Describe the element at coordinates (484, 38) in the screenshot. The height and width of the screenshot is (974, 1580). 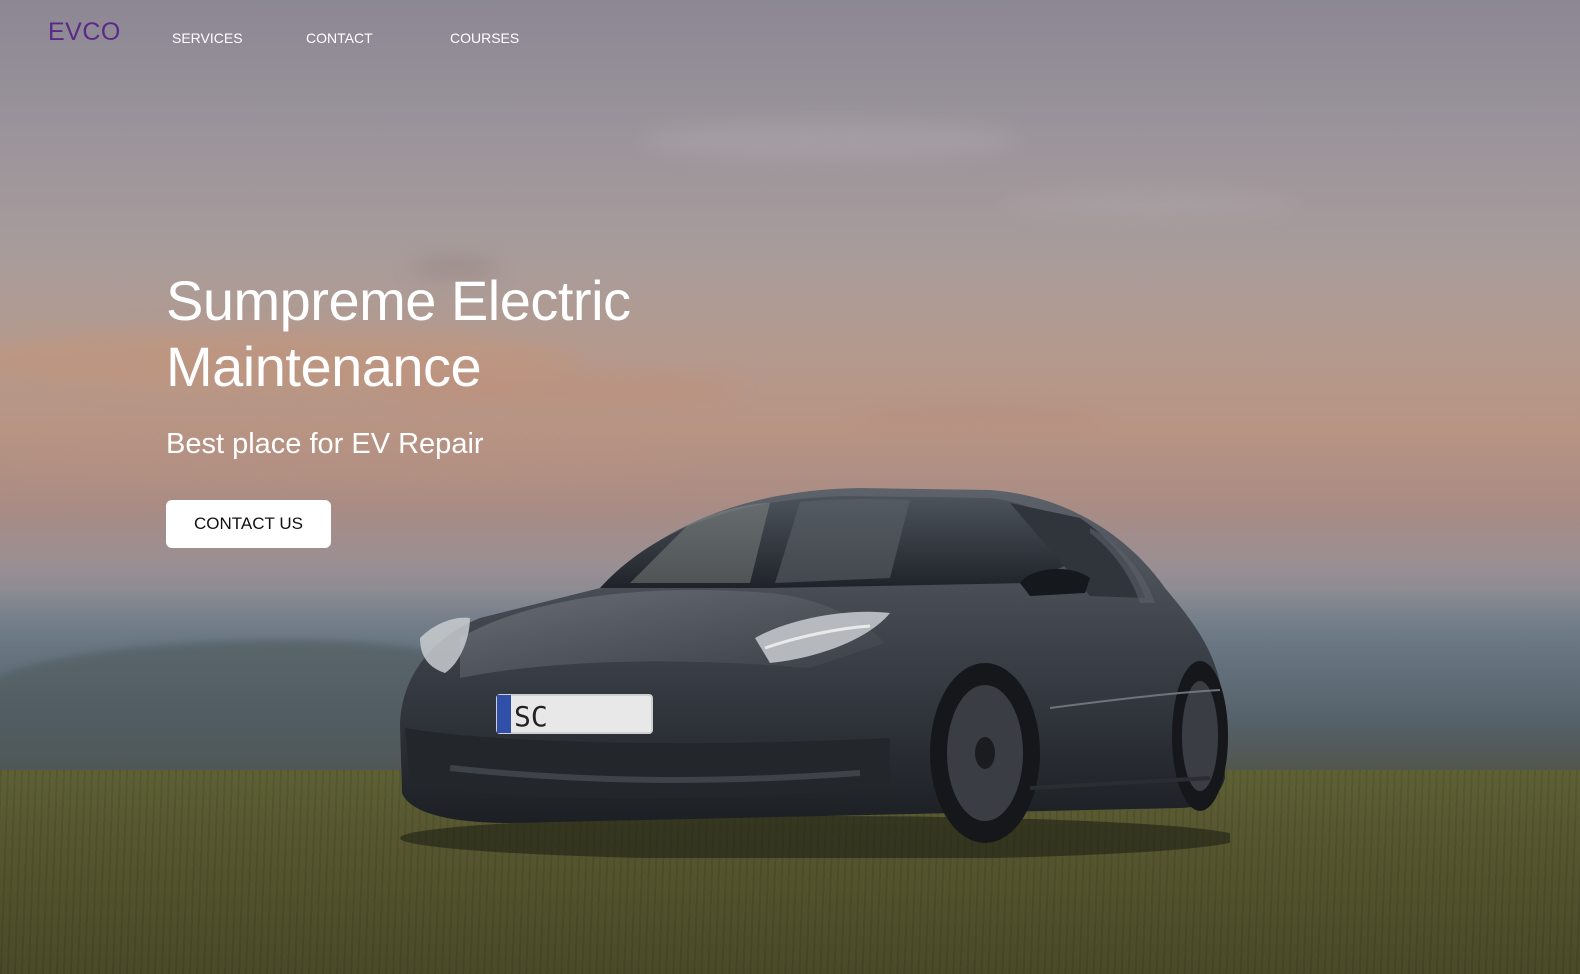
I see `nav-link-courses: COURSES` at that location.